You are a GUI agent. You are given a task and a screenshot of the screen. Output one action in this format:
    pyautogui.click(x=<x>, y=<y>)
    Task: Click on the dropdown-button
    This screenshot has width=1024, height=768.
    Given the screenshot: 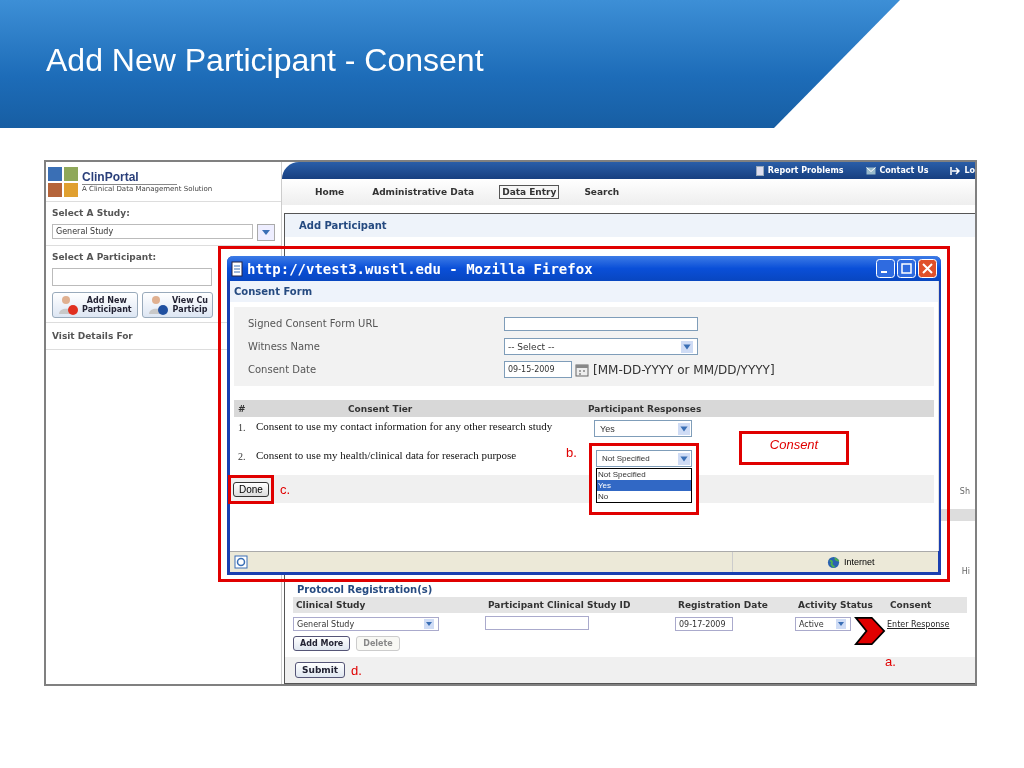 What is the action you would take?
    pyautogui.click(x=266, y=232)
    